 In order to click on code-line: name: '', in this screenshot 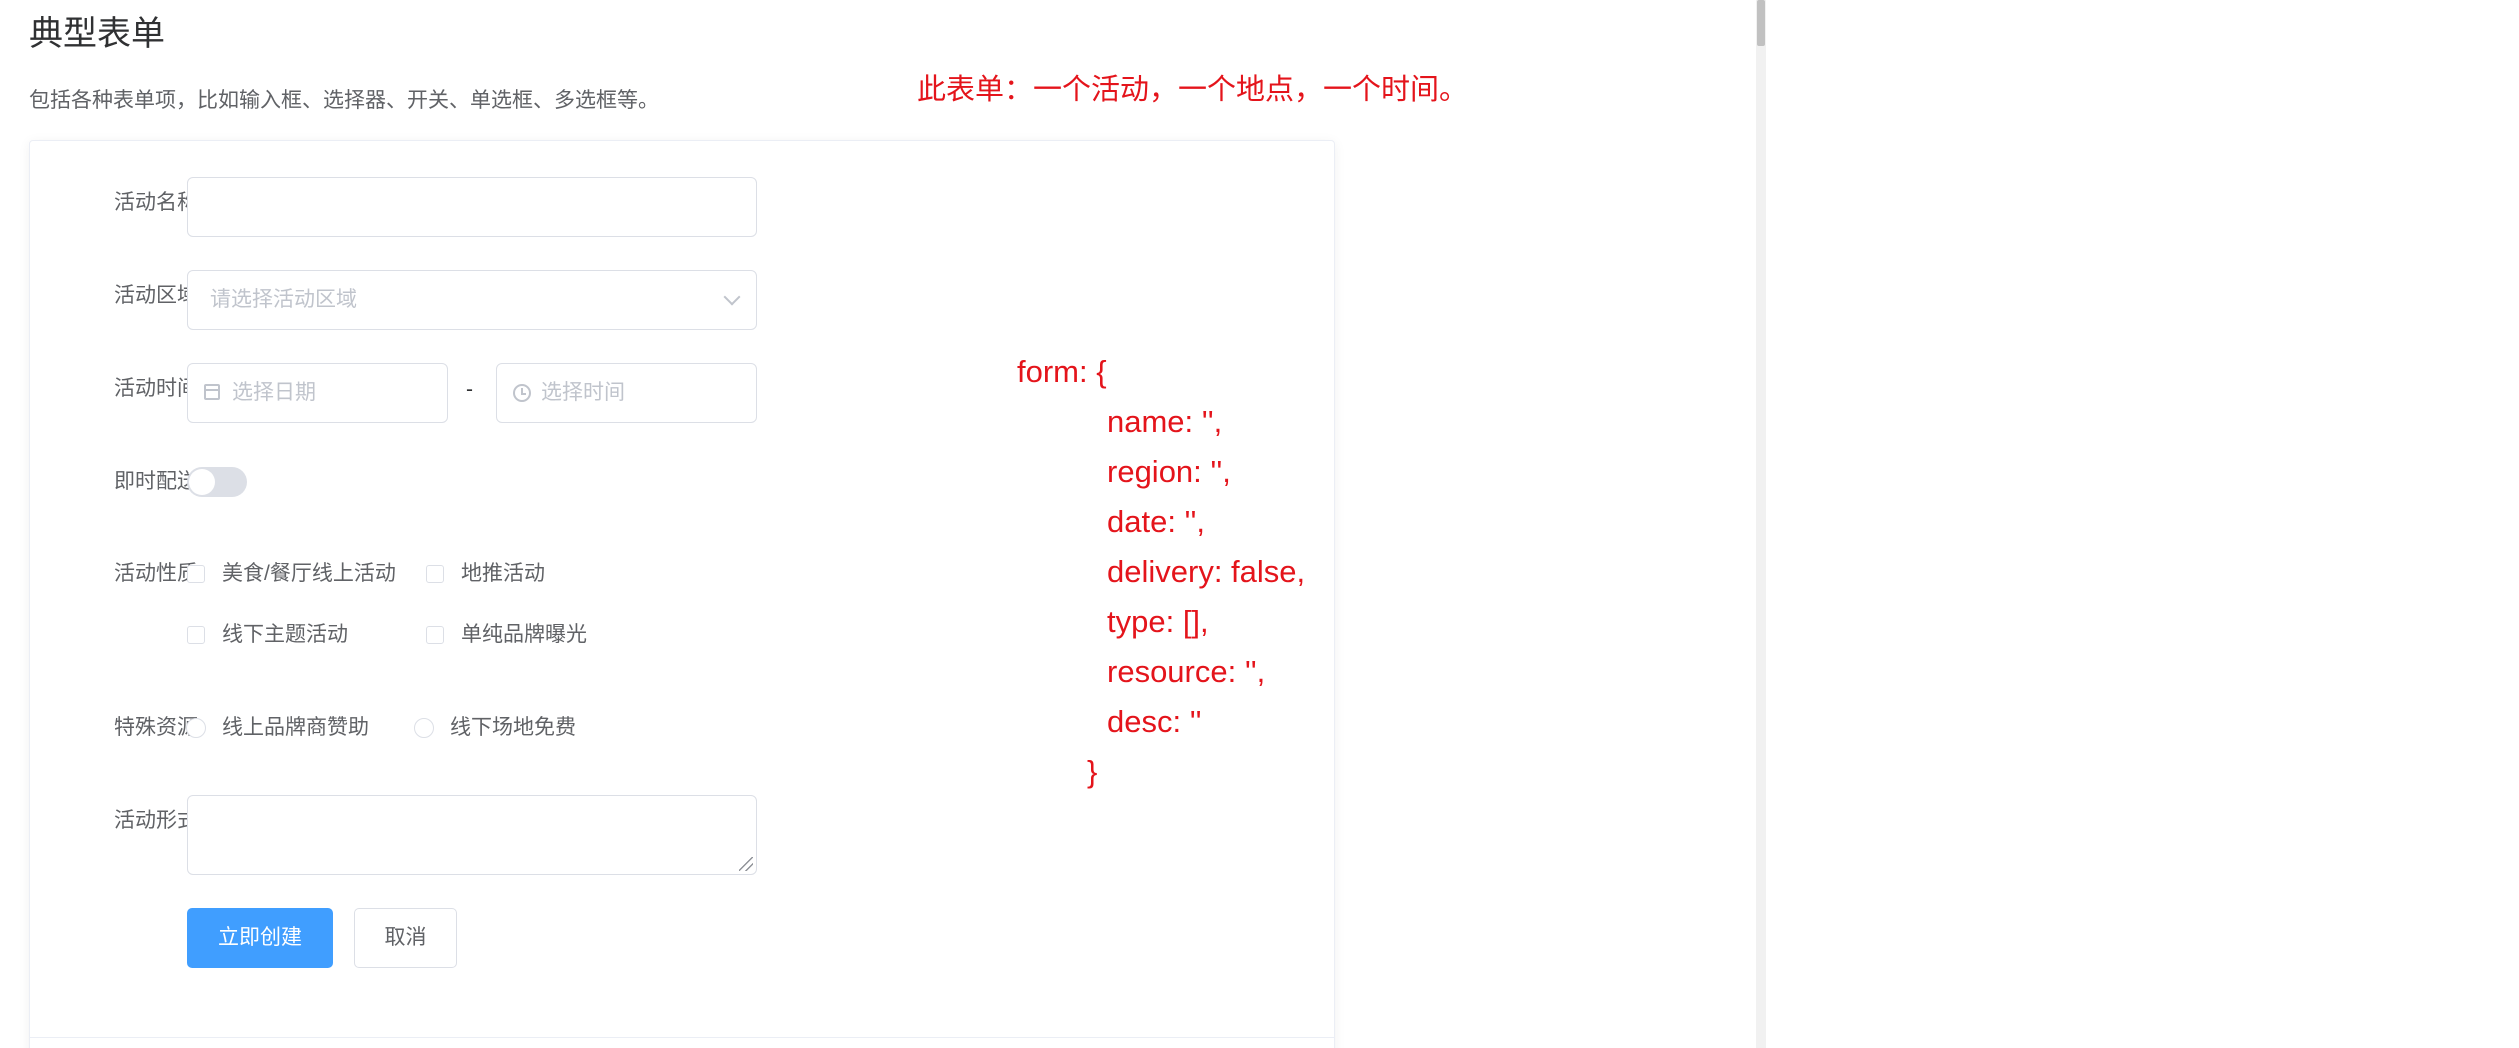, I will do `click(1165, 421)`.